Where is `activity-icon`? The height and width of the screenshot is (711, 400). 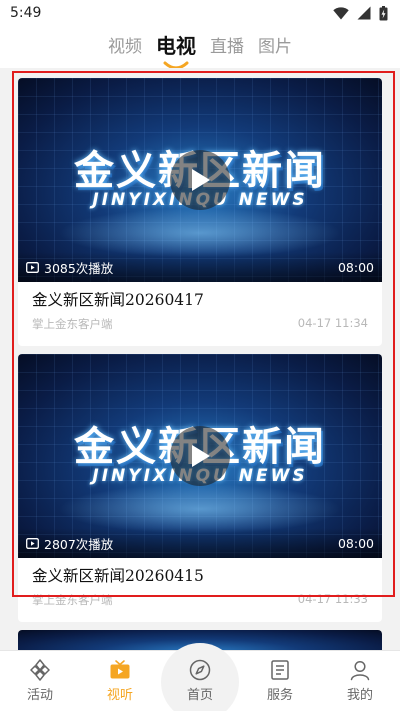
activity-icon is located at coordinates (40, 670).